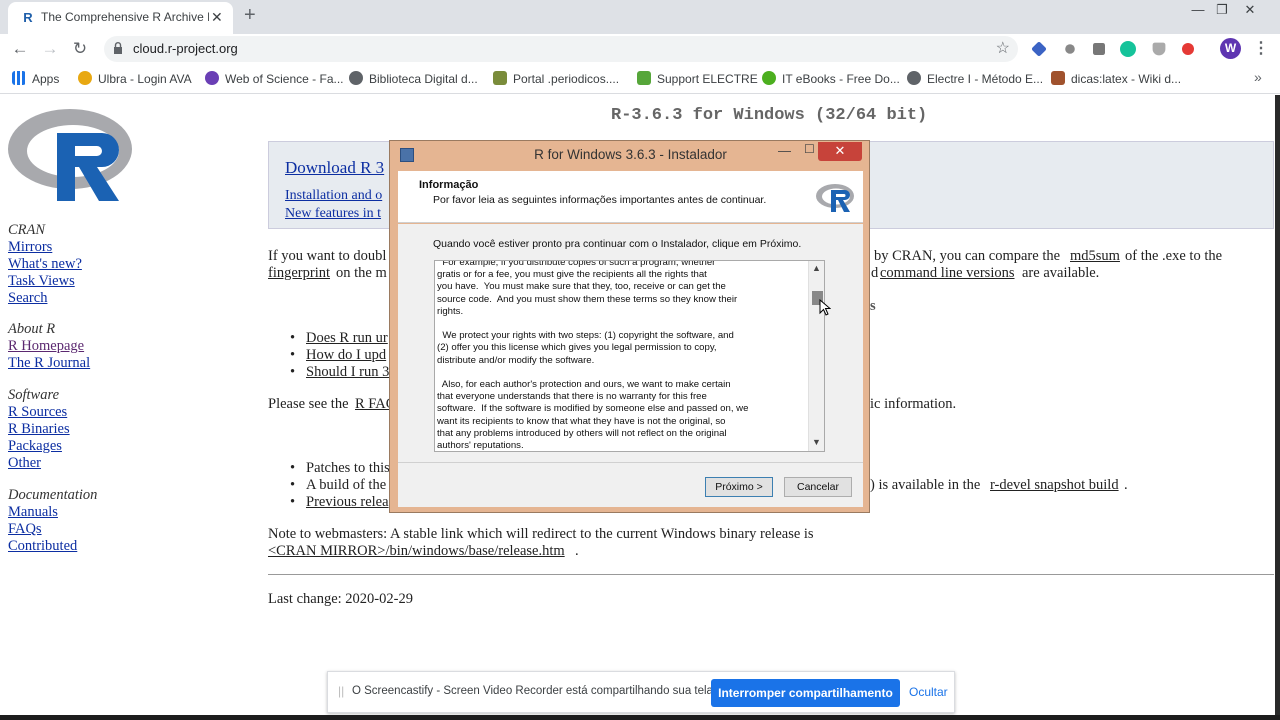 Image resolution: width=1280 pixels, height=720 pixels. What do you see at coordinates (928, 692) in the screenshot?
I see `hide-link: Ocultar` at bounding box center [928, 692].